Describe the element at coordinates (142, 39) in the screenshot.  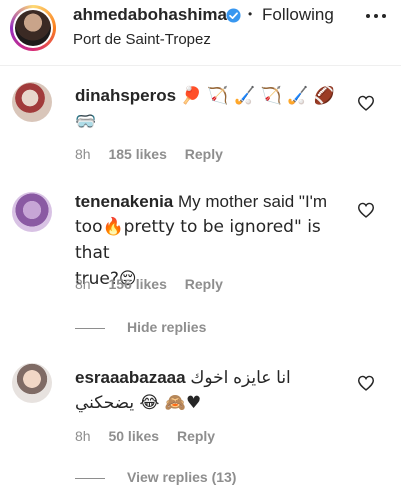
I see `location-link: Port de Saint-Tropez` at that location.